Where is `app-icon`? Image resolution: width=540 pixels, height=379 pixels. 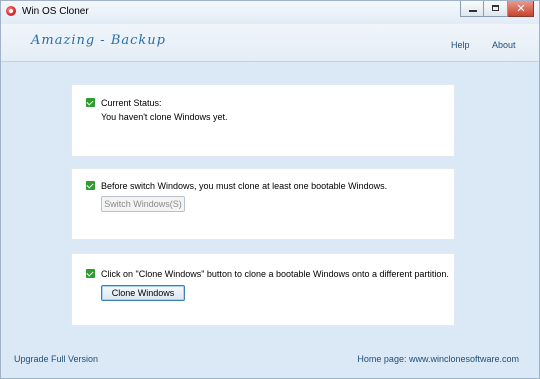
app-icon is located at coordinates (11, 11).